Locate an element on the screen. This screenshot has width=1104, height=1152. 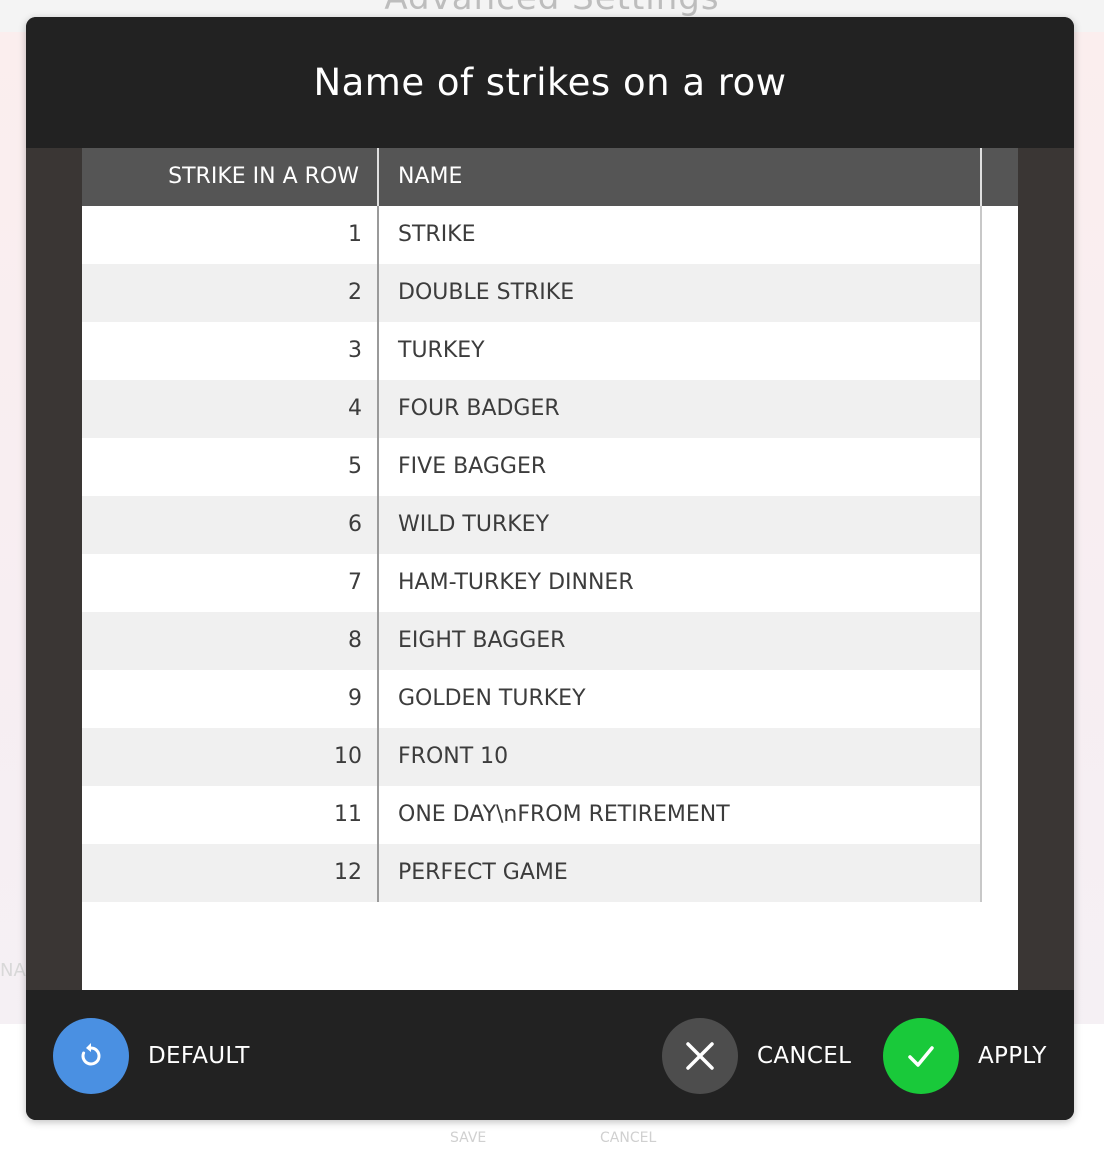
table-row: 10 FRONT 10 is located at coordinates (532, 757).